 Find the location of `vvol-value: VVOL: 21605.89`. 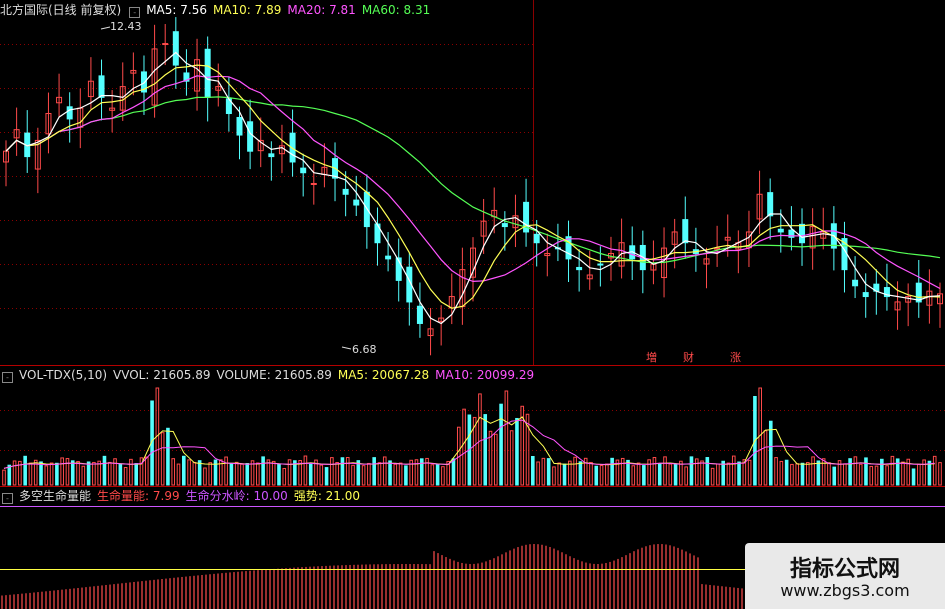

vvol-value: VVOL: 21605.89 is located at coordinates (162, 375).